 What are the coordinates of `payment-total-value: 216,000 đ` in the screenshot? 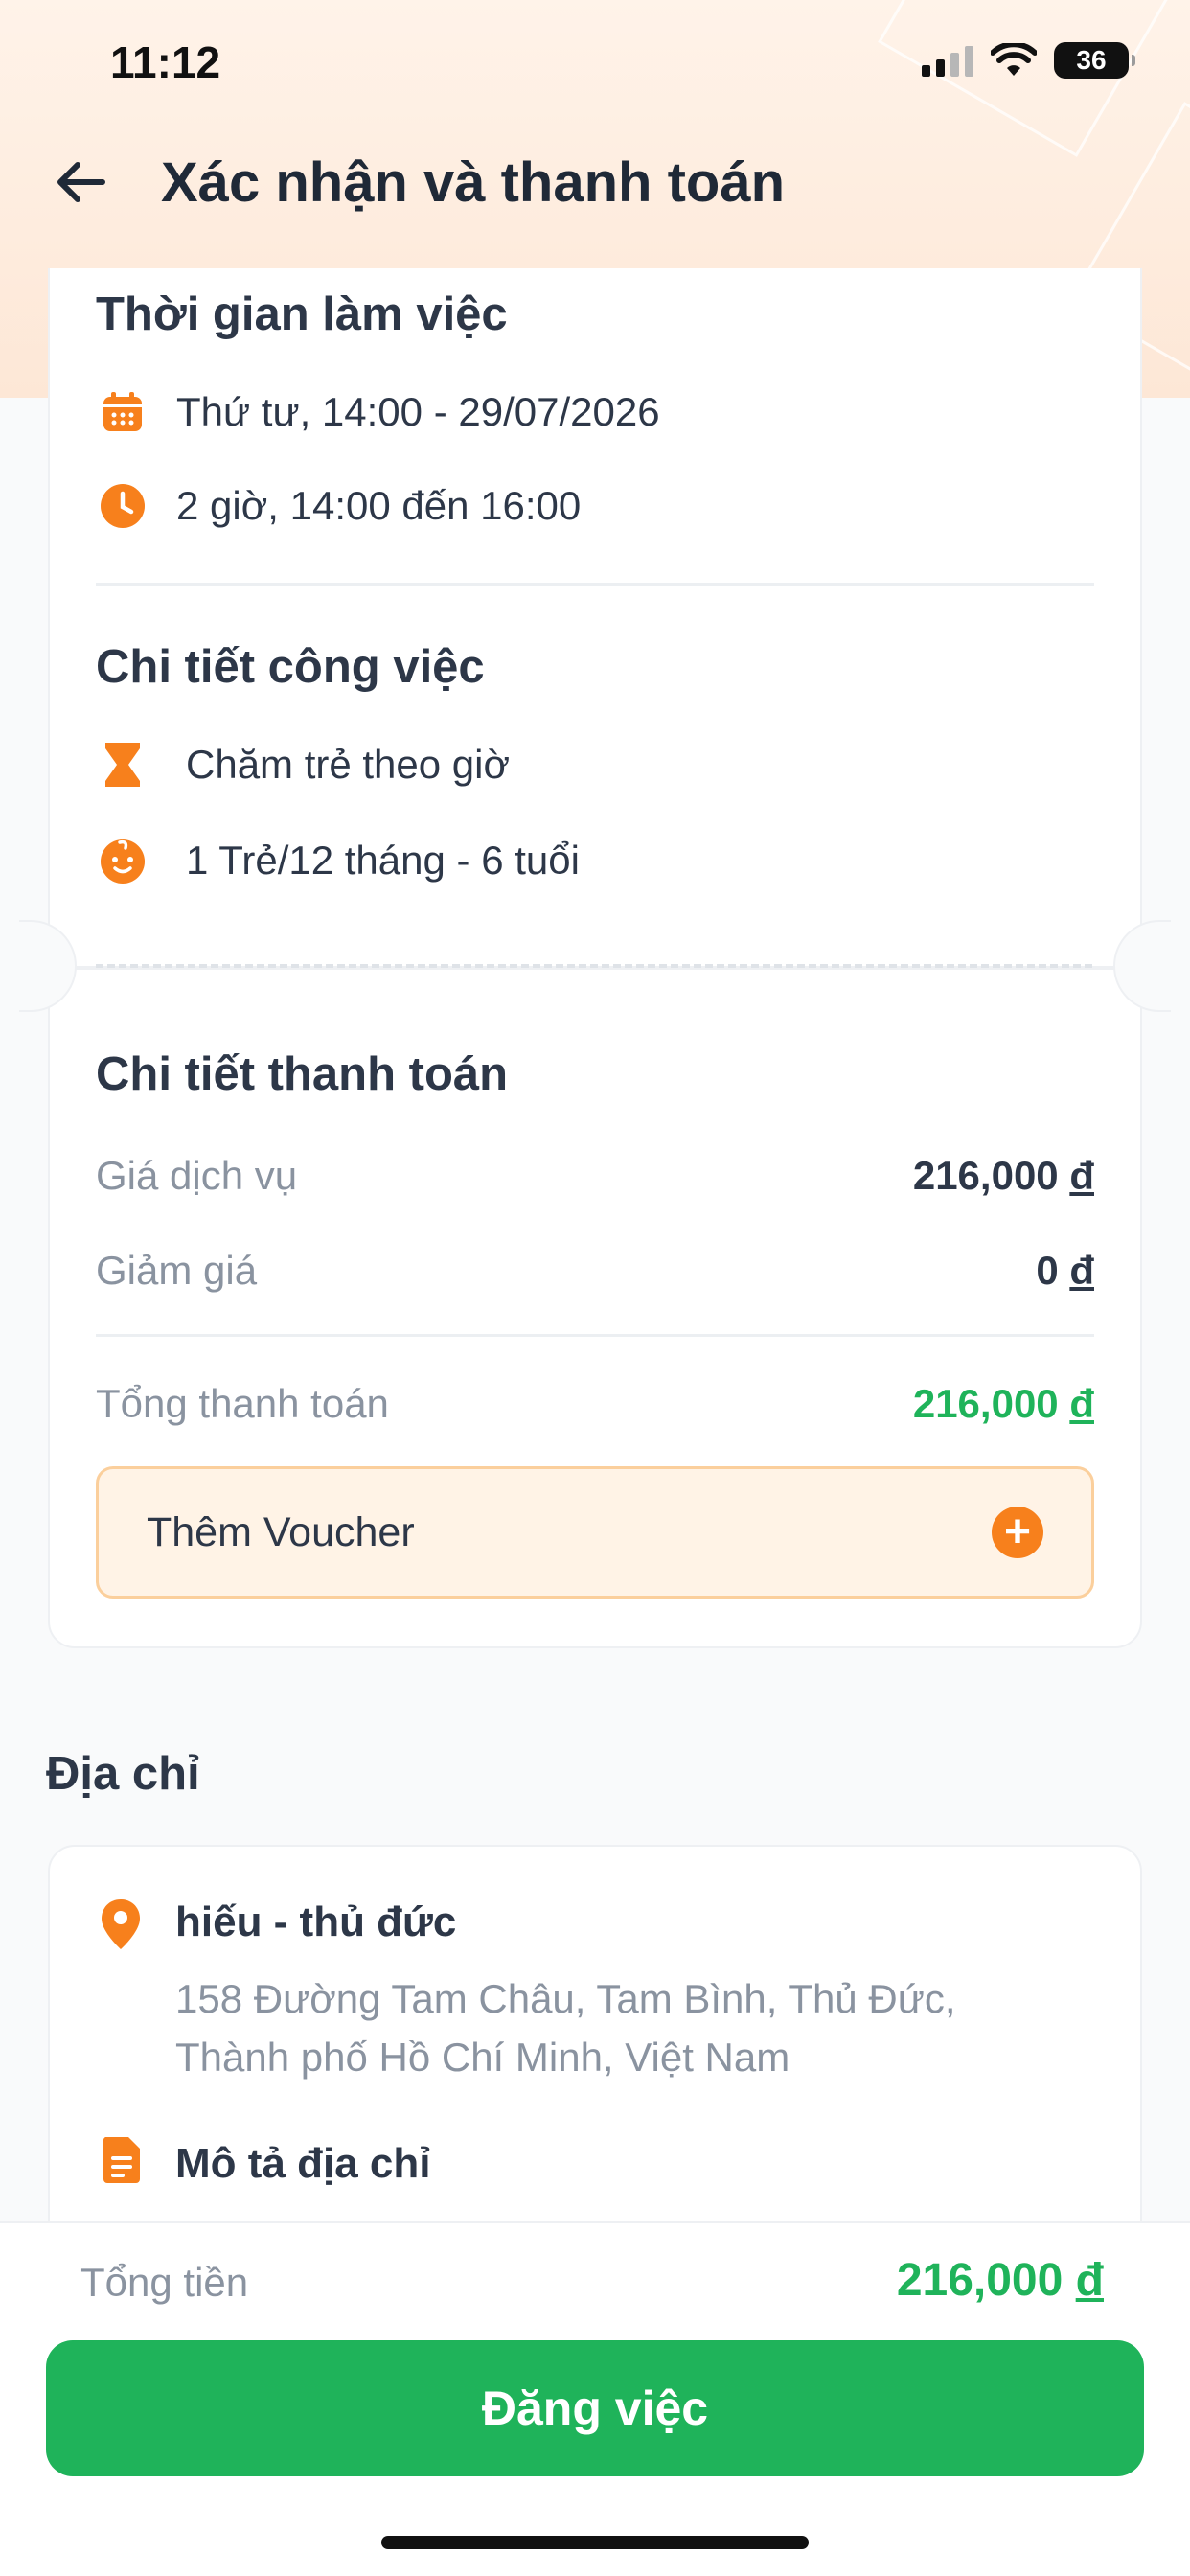 It's located at (1003, 1403).